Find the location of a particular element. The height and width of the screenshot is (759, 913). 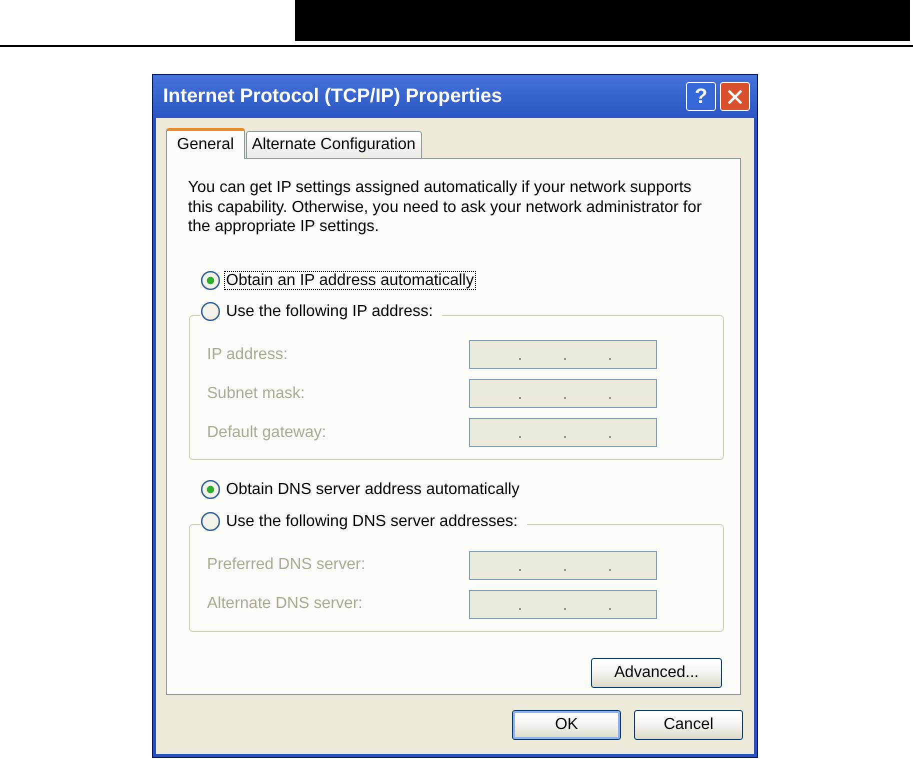

dialog-button: Cancel is located at coordinates (688, 725).